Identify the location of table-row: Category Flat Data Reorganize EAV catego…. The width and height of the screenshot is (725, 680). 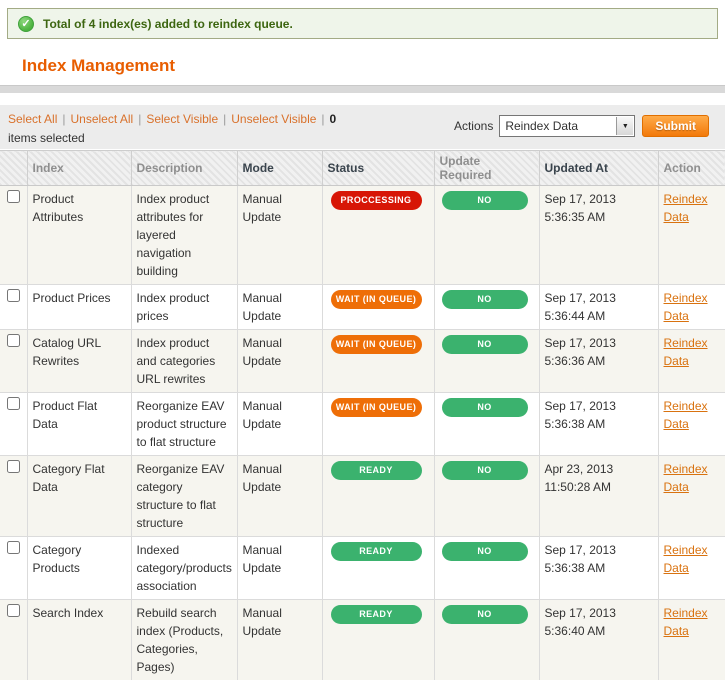
(362, 496).